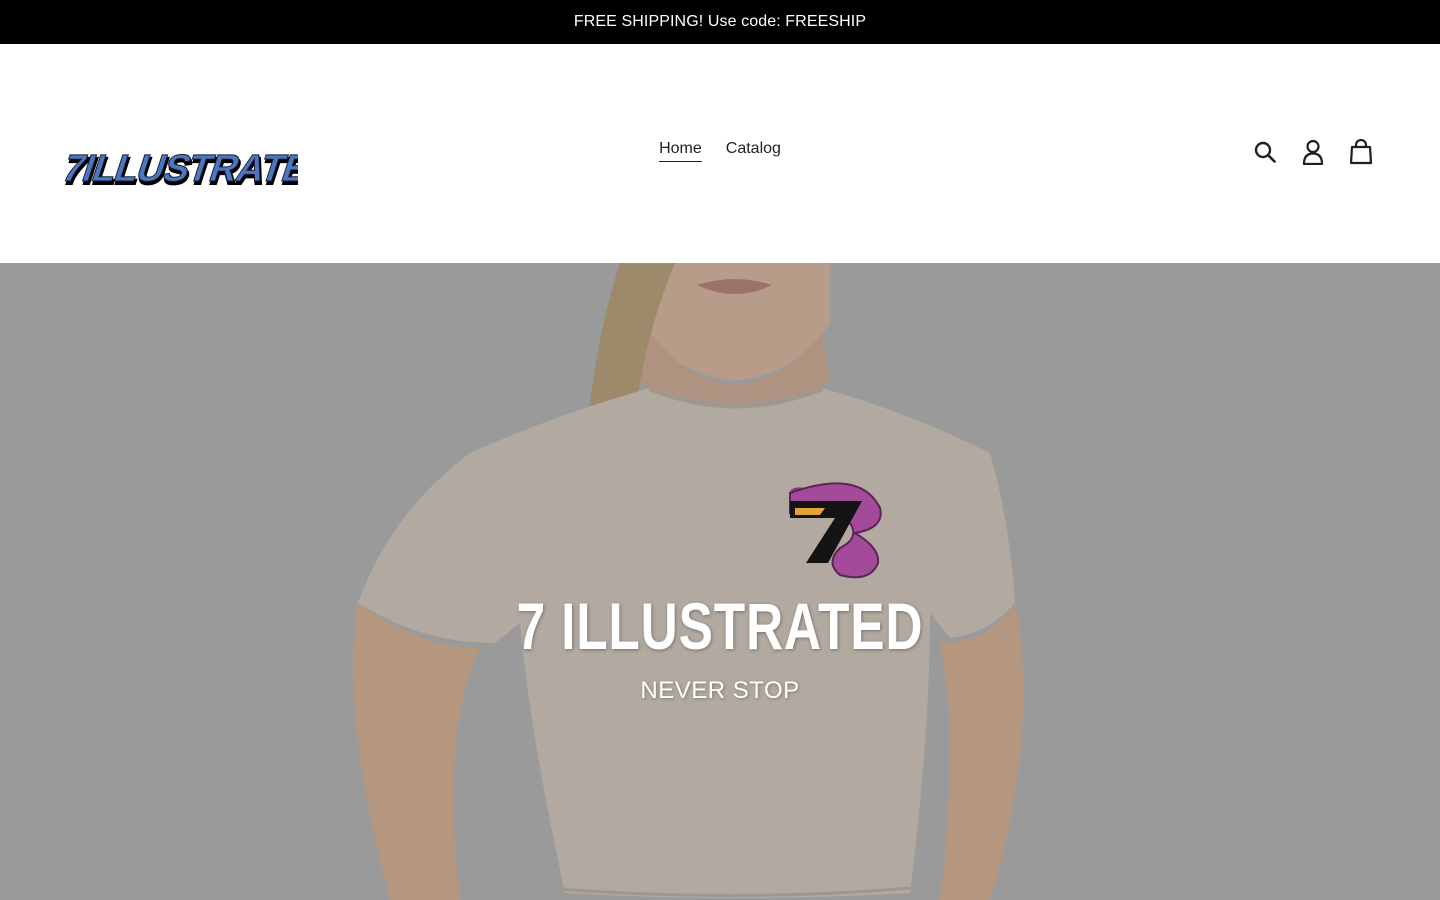  I want to click on account-icon, so click(1313, 152).